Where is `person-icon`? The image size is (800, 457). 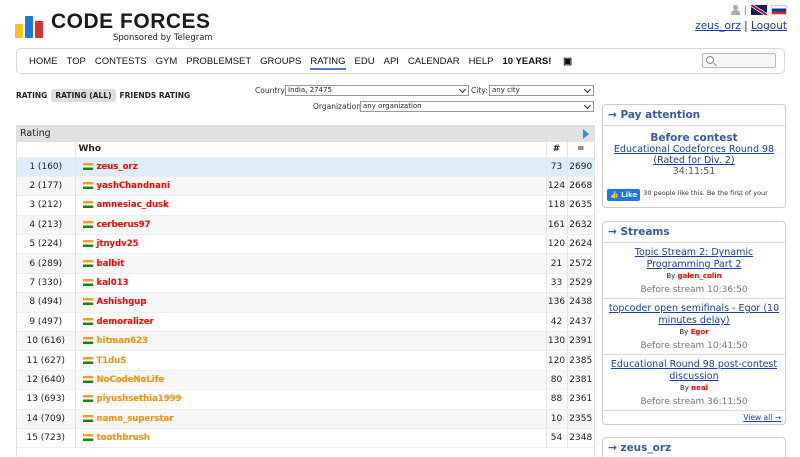 person-icon is located at coordinates (735, 10).